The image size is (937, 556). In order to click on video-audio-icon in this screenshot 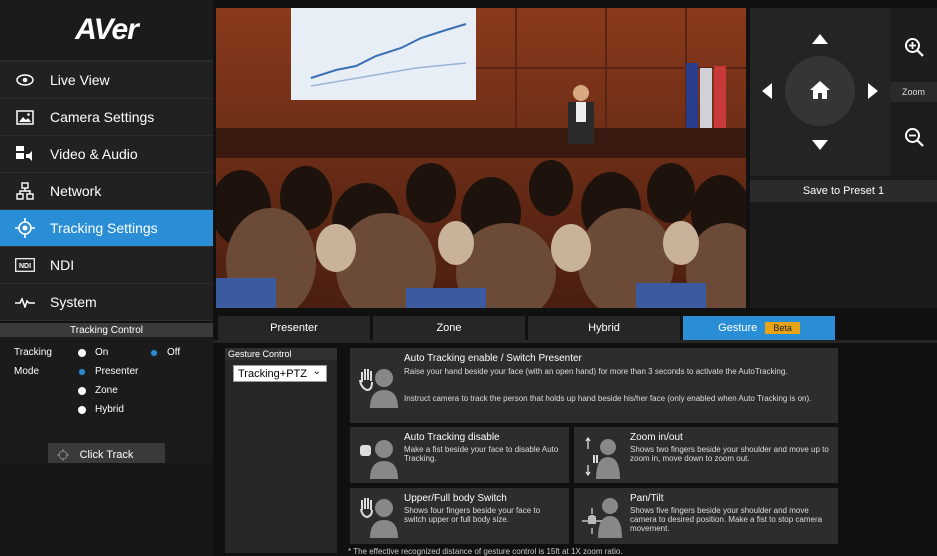, I will do `click(25, 154)`.